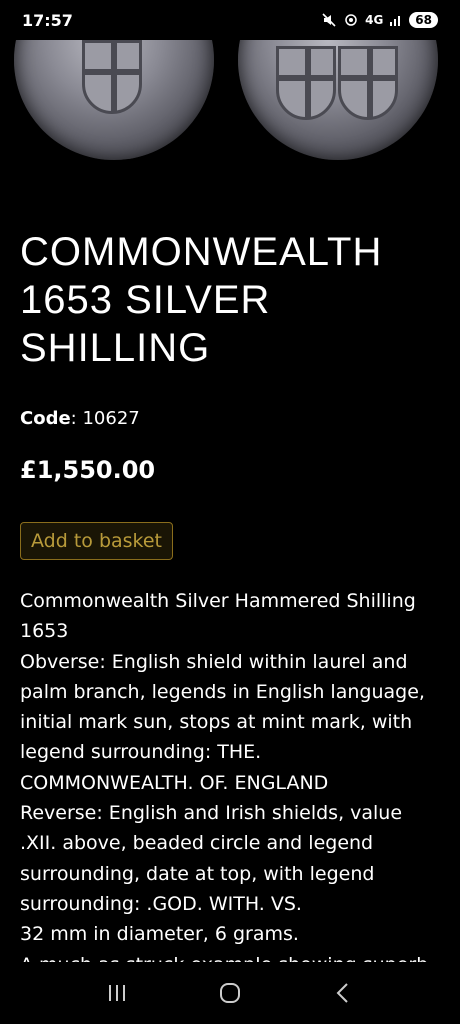 The width and height of the screenshot is (460, 1024). Describe the element at coordinates (80, 418) in the screenshot. I see `product-code: Code: 10627` at that location.